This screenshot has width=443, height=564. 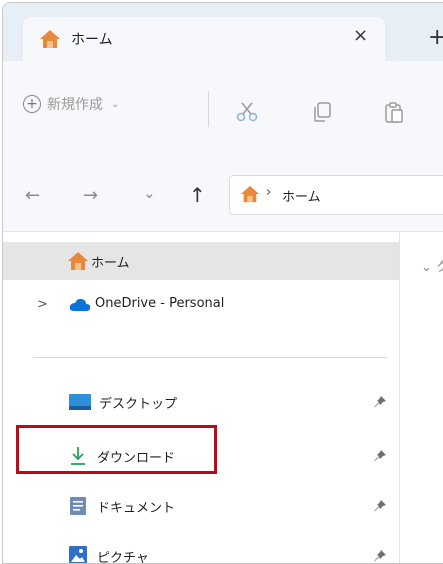 What do you see at coordinates (136, 508) in the screenshot?
I see `nav-item-label: ドキュメント` at bounding box center [136, 508].